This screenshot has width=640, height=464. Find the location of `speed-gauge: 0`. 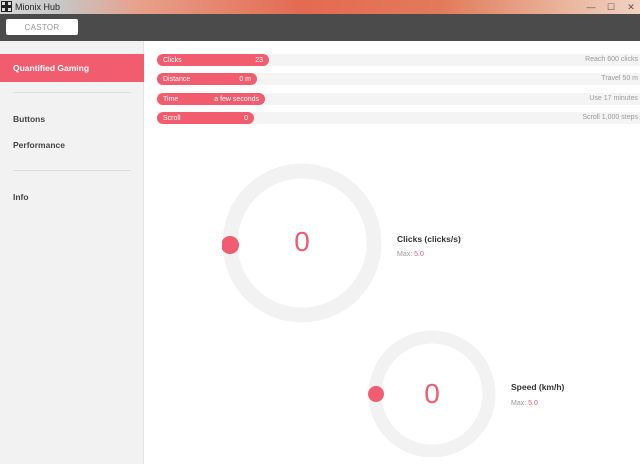

speed-gauge: 0 is located at coordinates (432, 394).